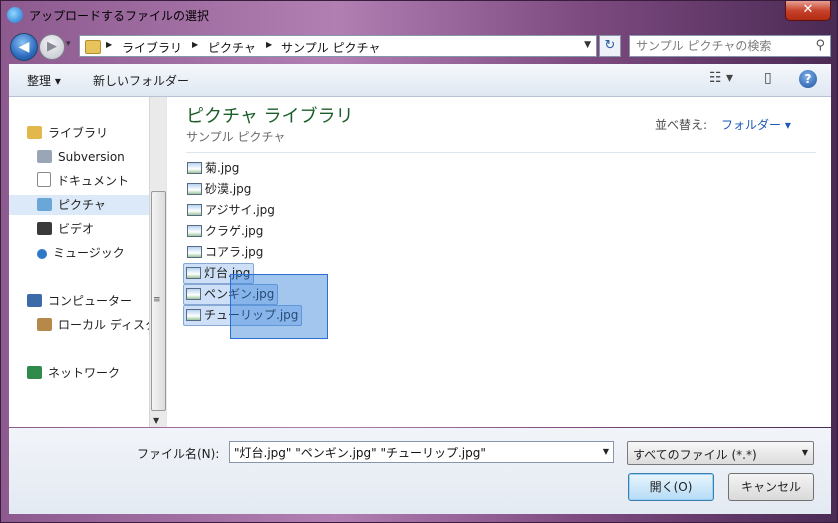 The width and height of the screenshot is (838, 523). Describe the element at coordinates (330, 47) in the screenshot. I see `breadcrumb-sample-pictures: サンプル ピクチャ` at that location.